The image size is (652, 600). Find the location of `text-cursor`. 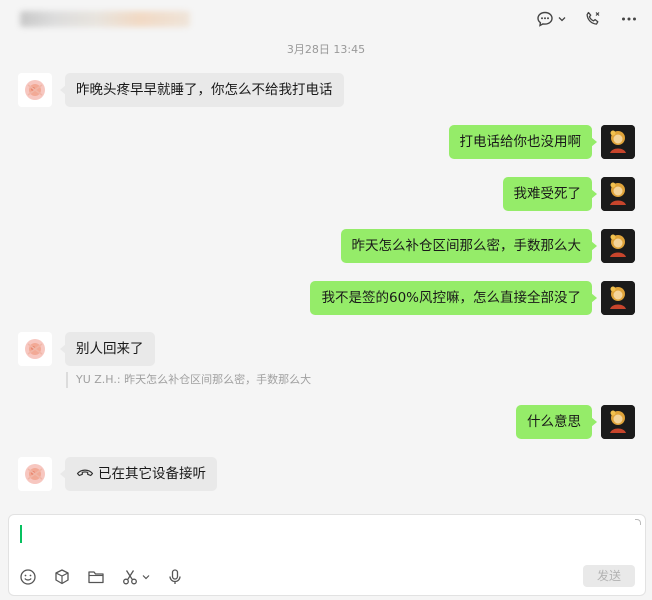

text-cursor is located at coordinates (21, 534).